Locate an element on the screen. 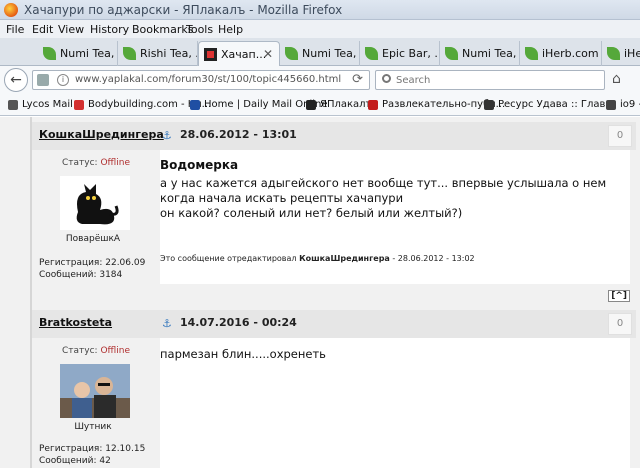  scroll-to-top-button: [^] is located at coordinates (619, 296).